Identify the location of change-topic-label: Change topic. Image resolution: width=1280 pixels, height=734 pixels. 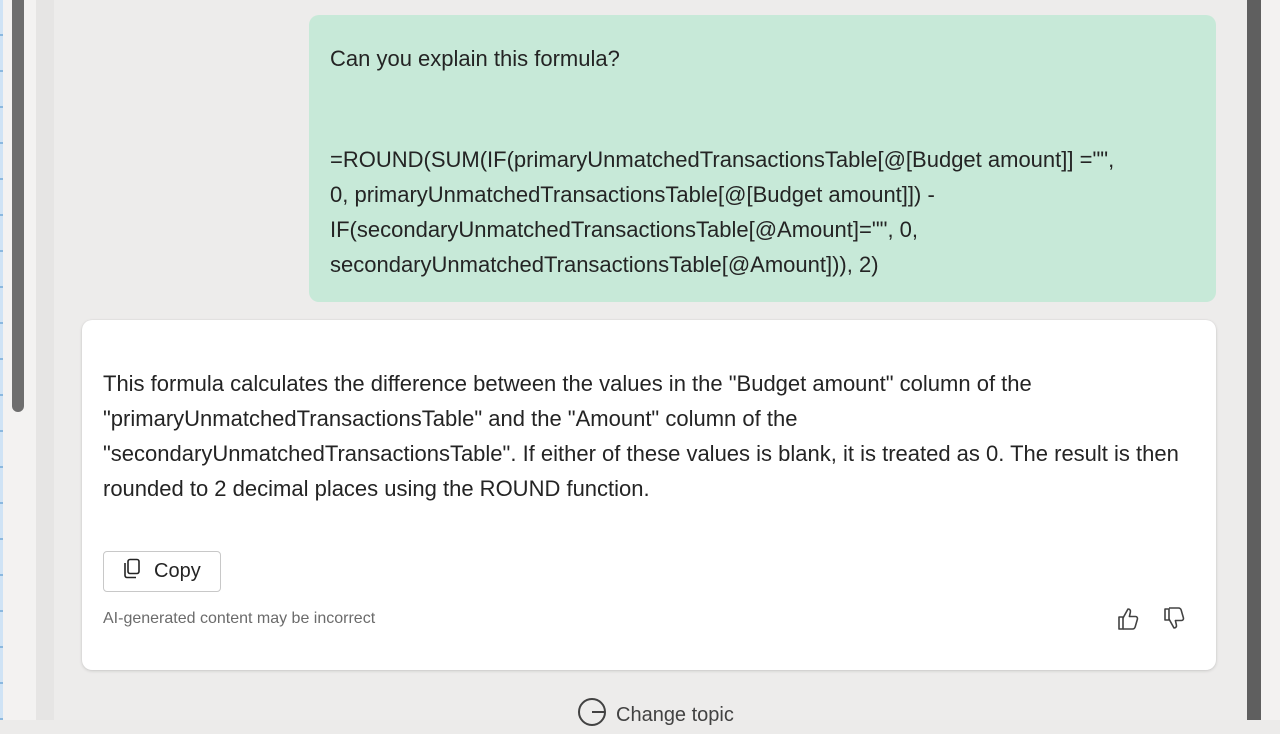
(675, 714).